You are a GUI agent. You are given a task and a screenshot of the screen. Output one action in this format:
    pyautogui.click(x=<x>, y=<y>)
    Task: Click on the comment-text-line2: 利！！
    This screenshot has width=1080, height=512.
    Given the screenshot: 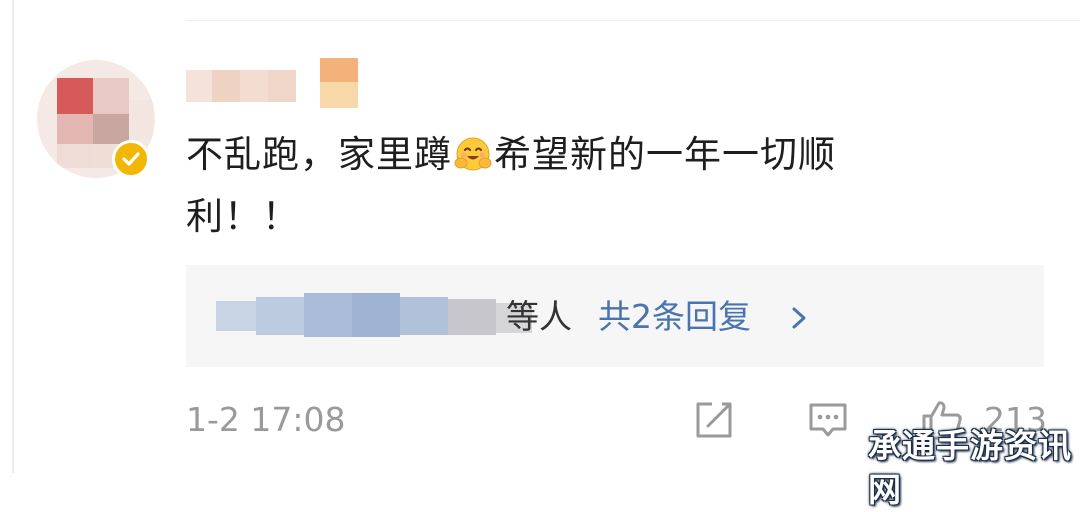 What is the action you would take?
    pyautogui.click(x=243, y=216)
    